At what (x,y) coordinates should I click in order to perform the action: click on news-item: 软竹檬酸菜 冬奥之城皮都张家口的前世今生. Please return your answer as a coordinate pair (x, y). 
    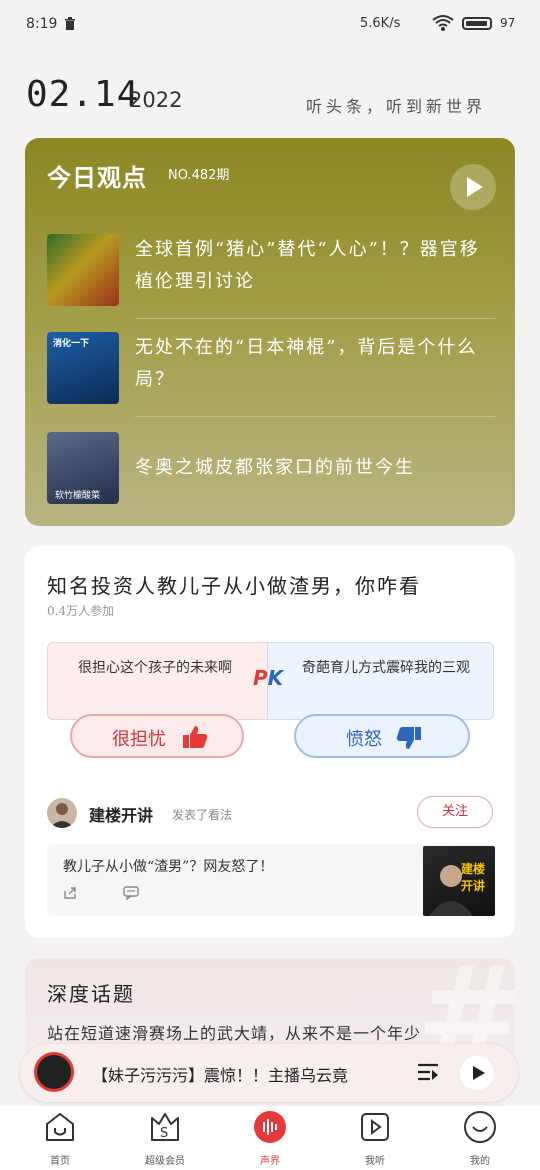
    Looking at the image, I should click on (272, 475).